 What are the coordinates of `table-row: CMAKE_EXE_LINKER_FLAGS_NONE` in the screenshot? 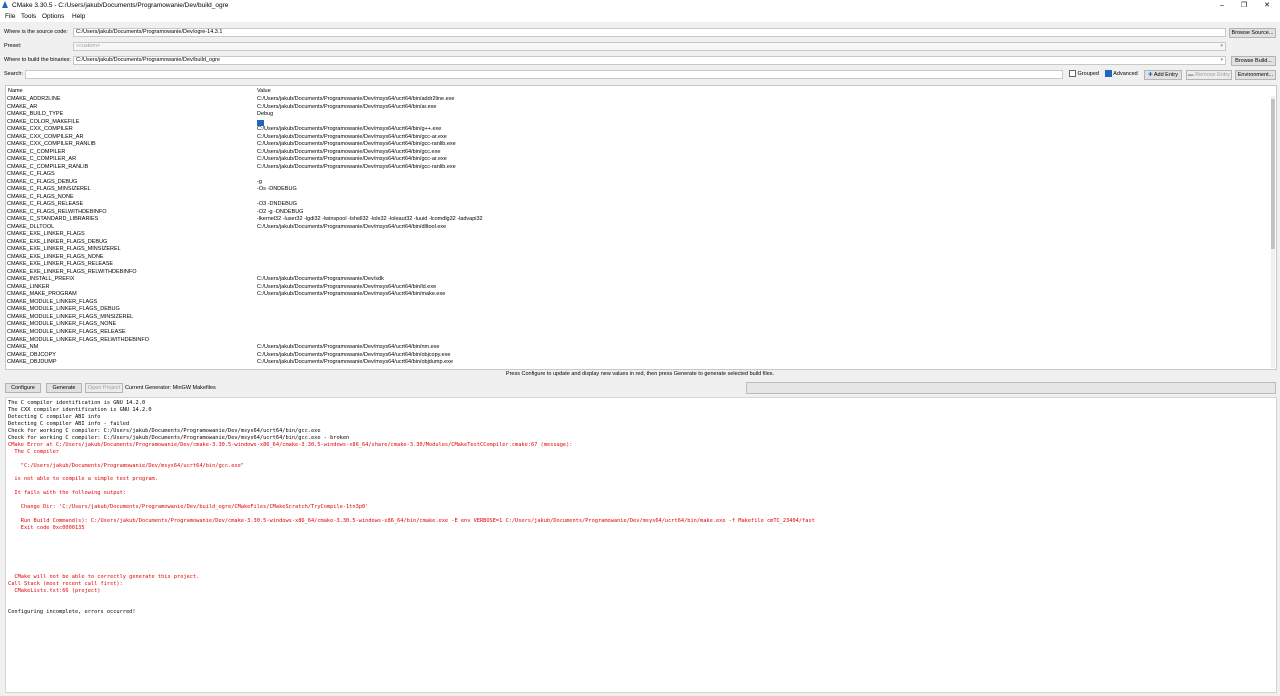 It's located at (638, 258).